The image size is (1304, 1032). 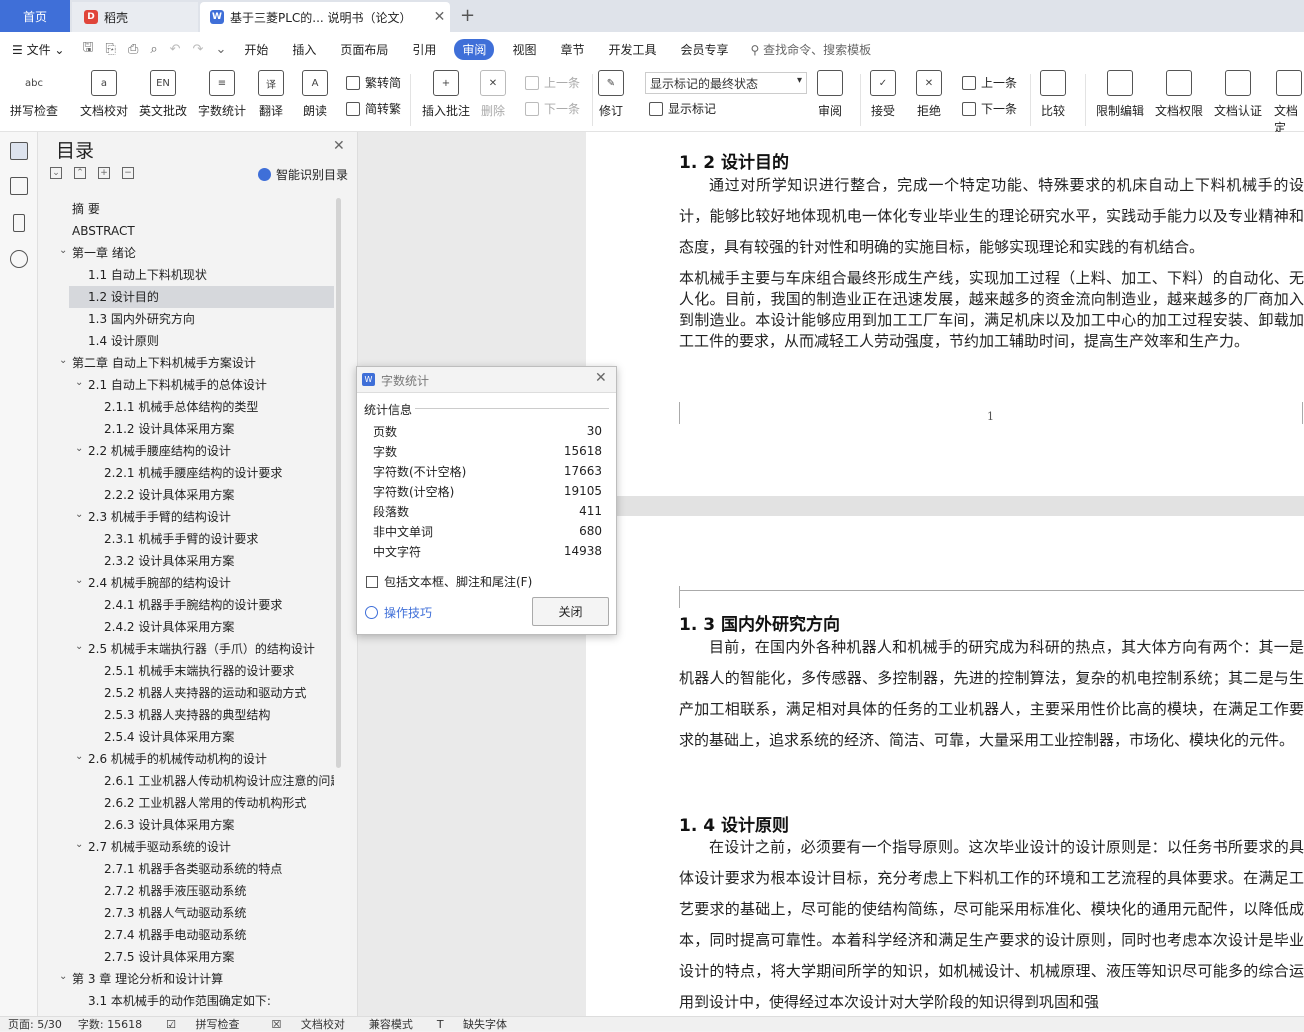 I want to click on toc-item: 2.6.3 设计具体采用方案, so click(x=186, y=825).